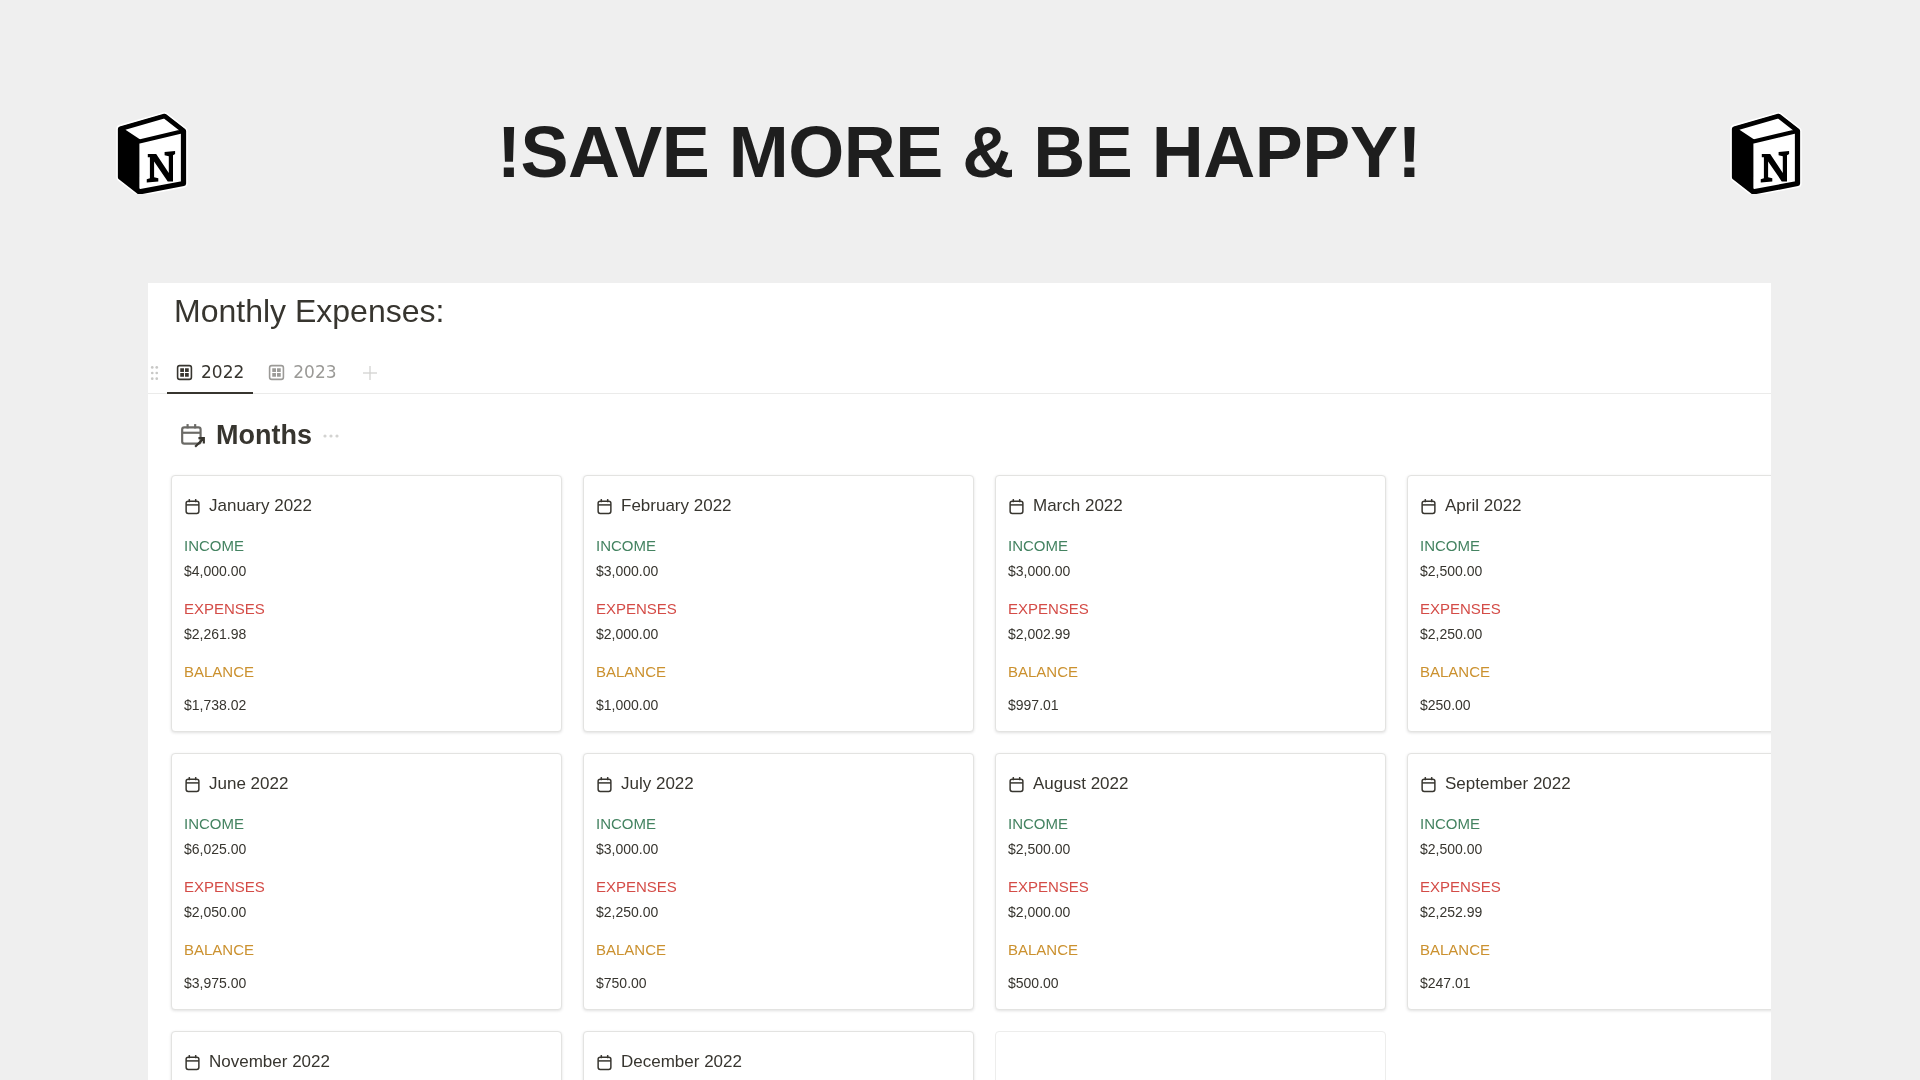  Describe the element at coordinates (331, 435) in the screenshot. I see `more-icon` at that location.